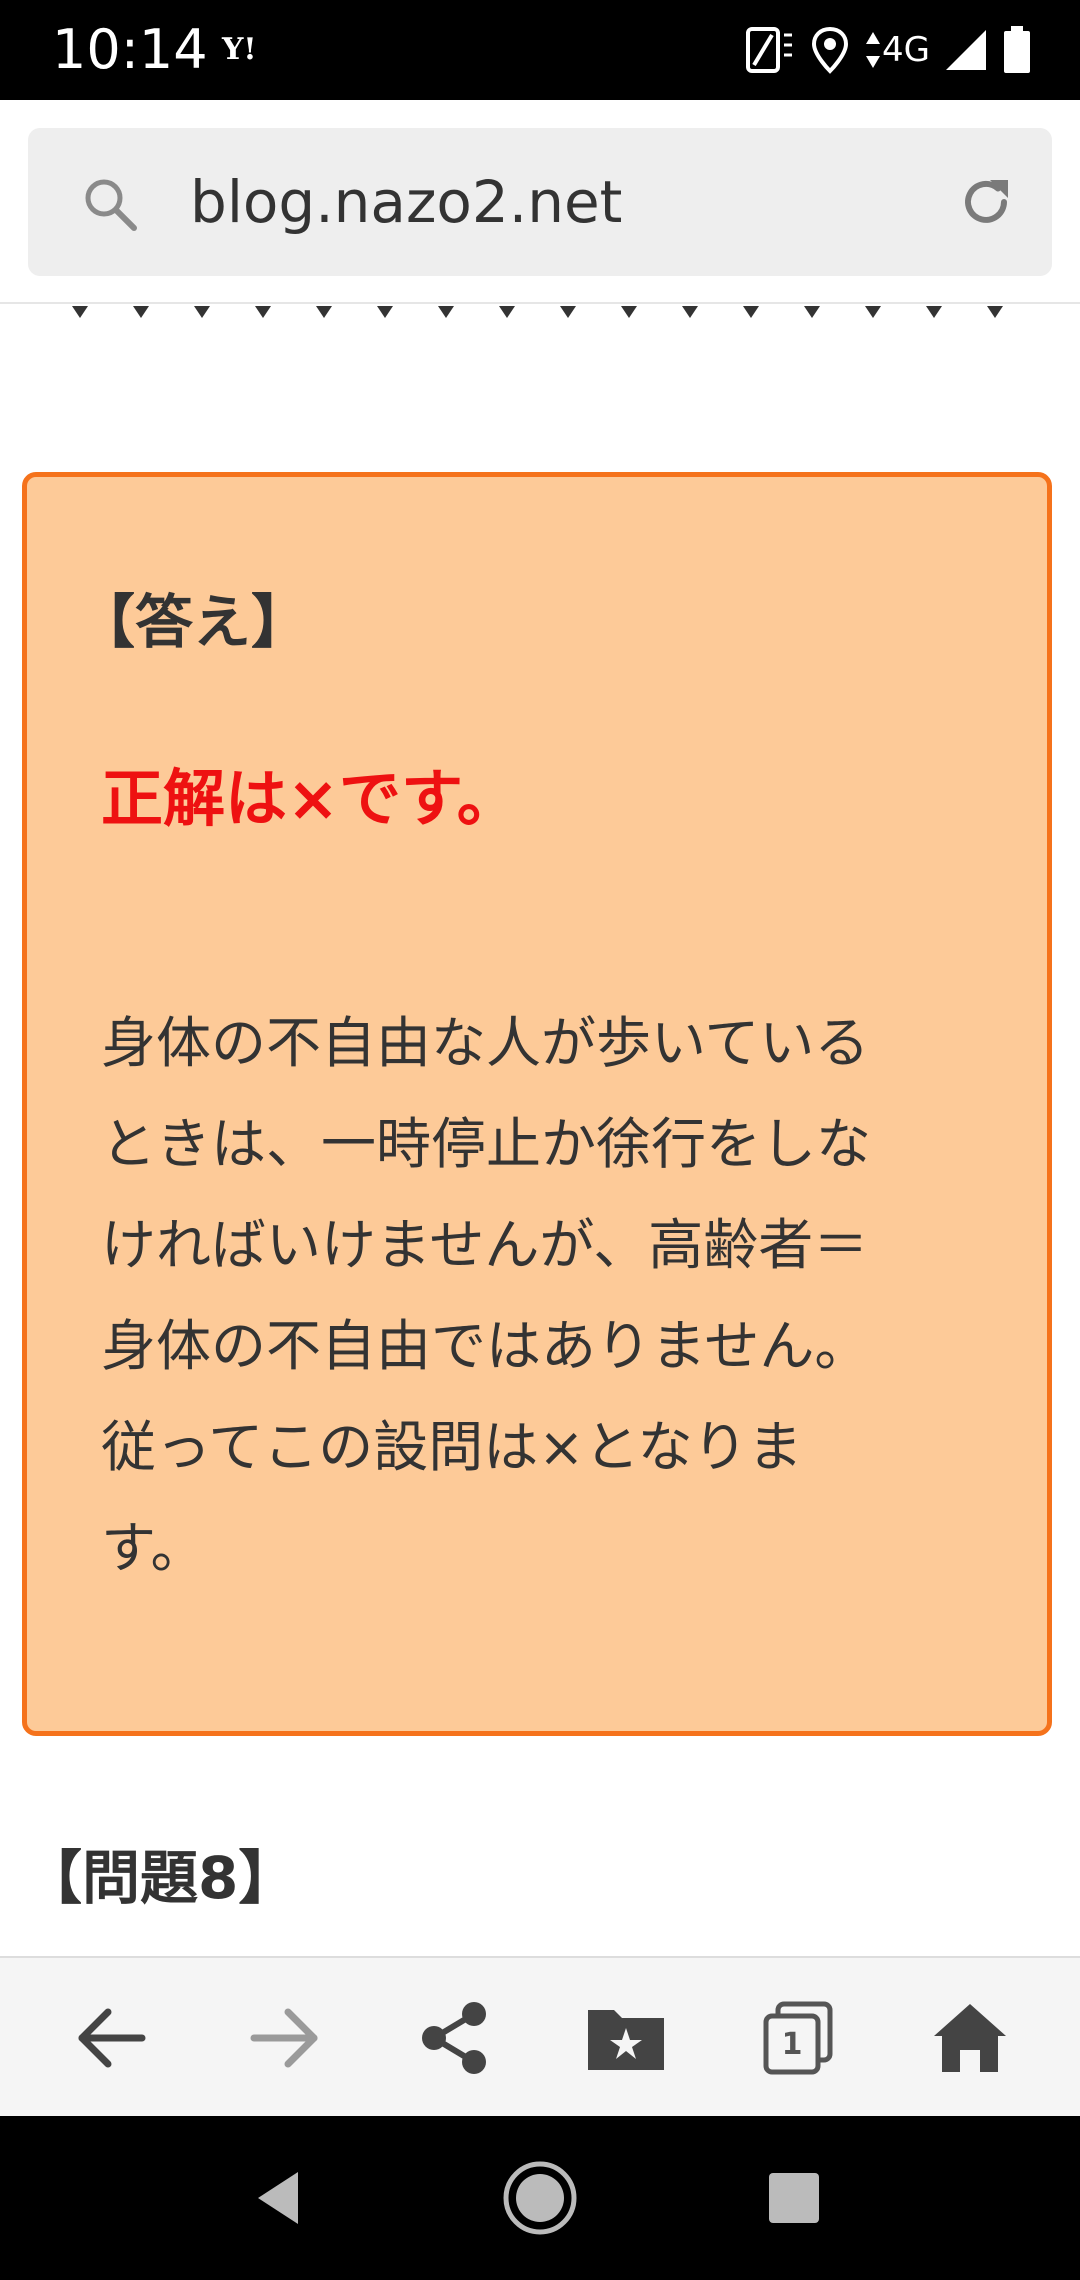 This screenshot has height=2280, width=1080. I want to click on location-icon, so click(830, 50).